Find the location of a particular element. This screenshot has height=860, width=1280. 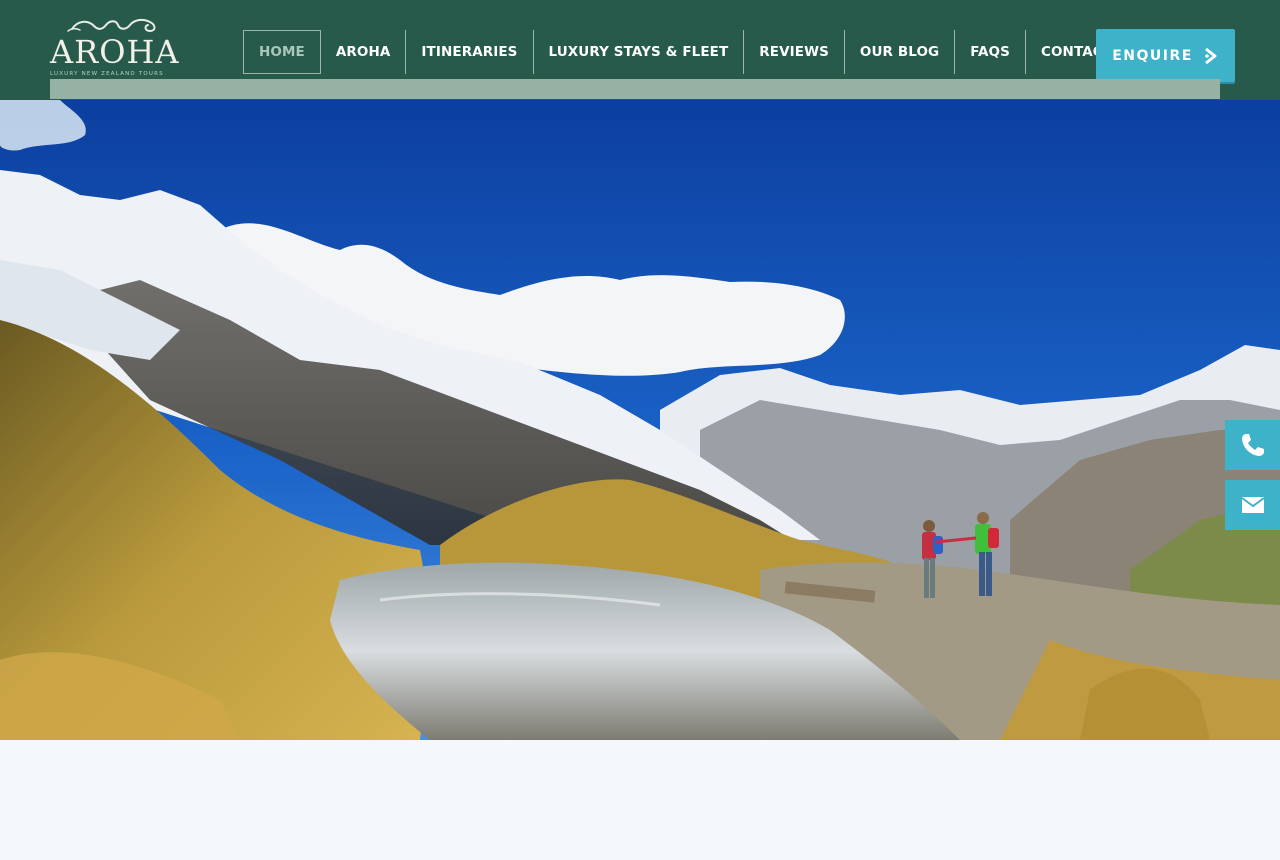

brand-name: AROHA is located at coordinates (115, 52).